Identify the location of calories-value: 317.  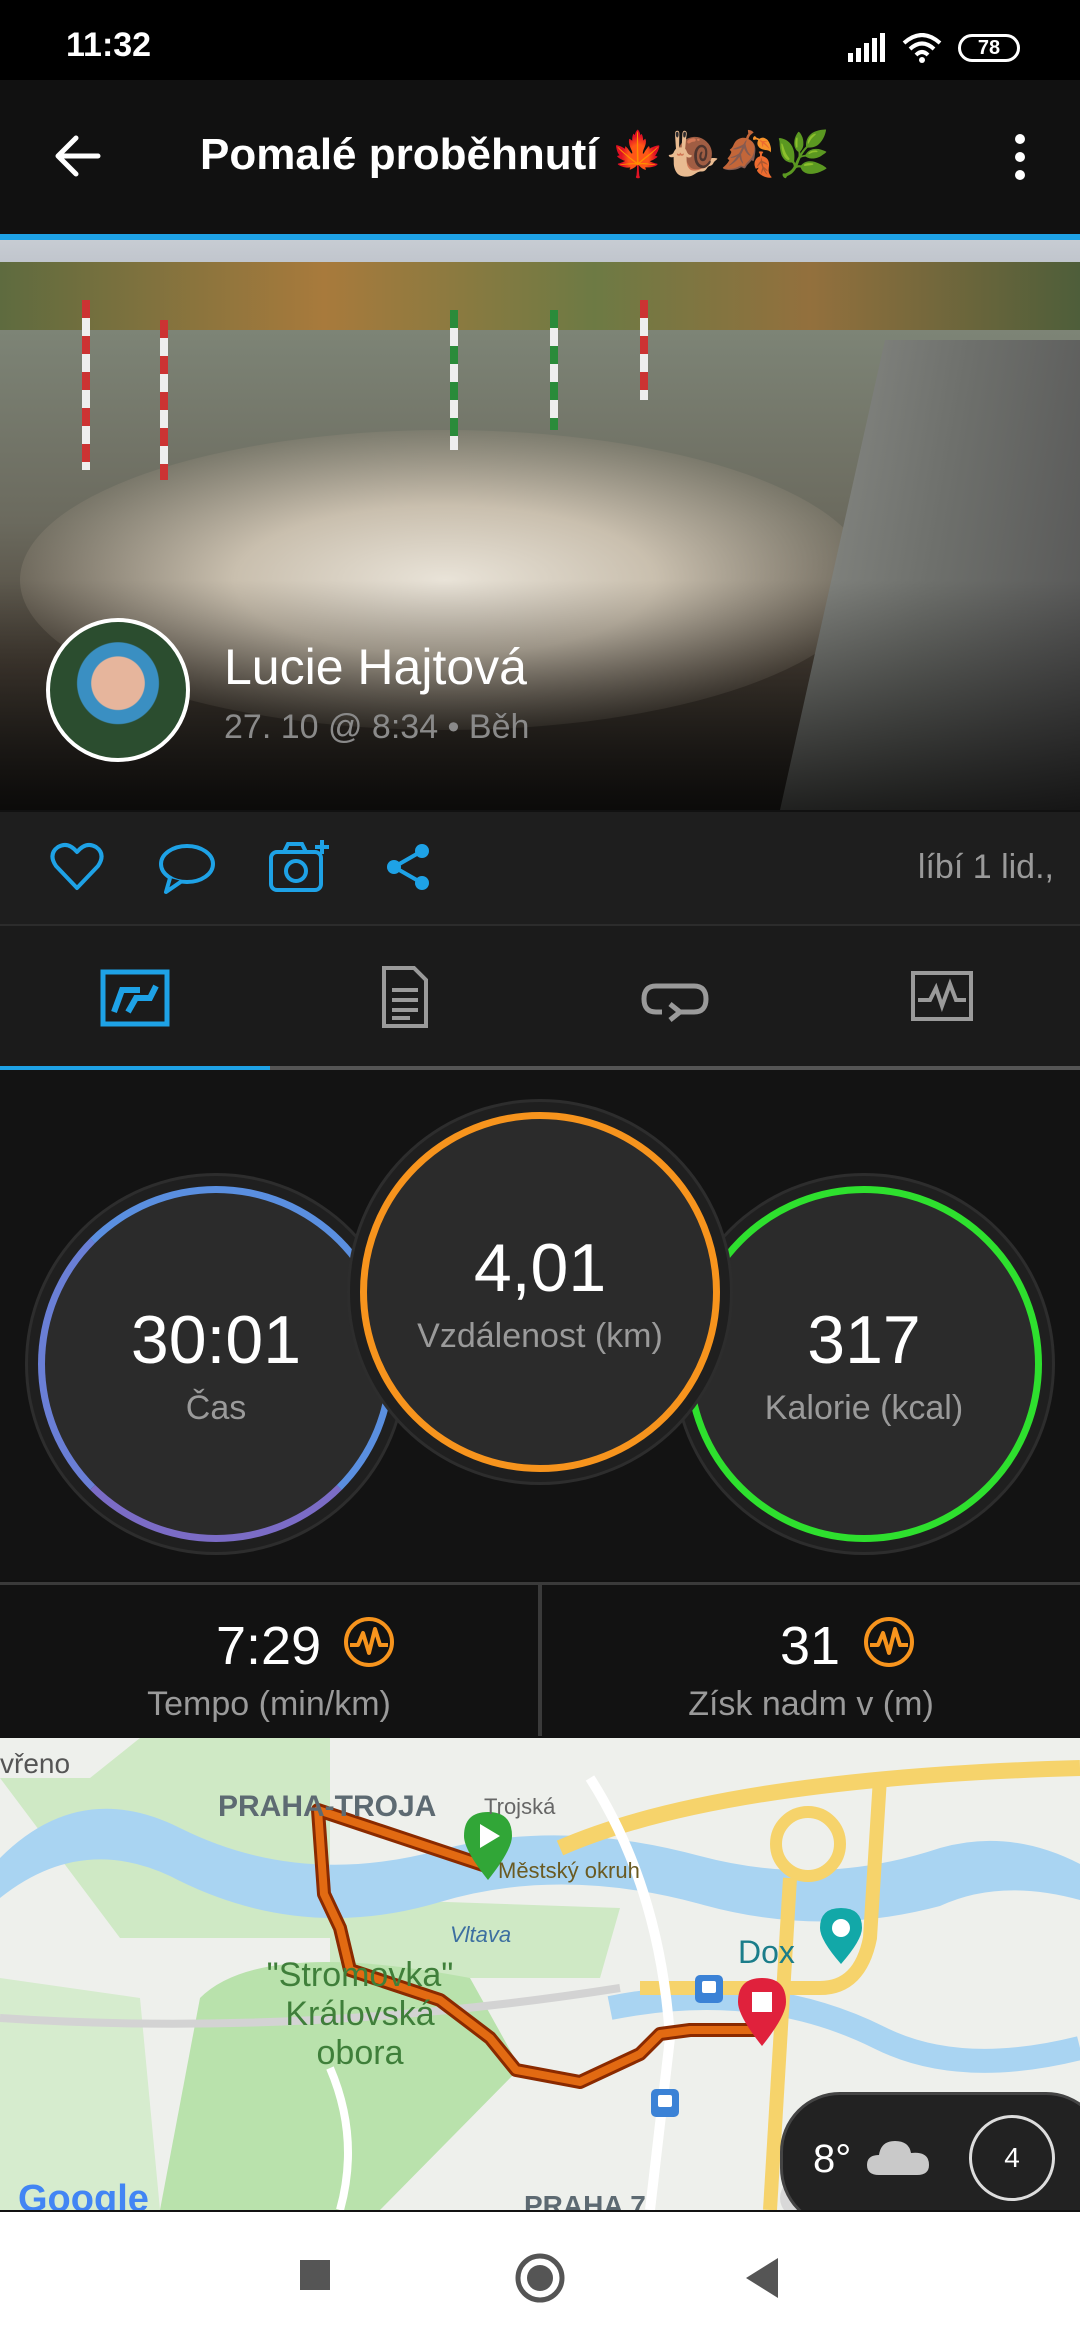
(864, 1339).